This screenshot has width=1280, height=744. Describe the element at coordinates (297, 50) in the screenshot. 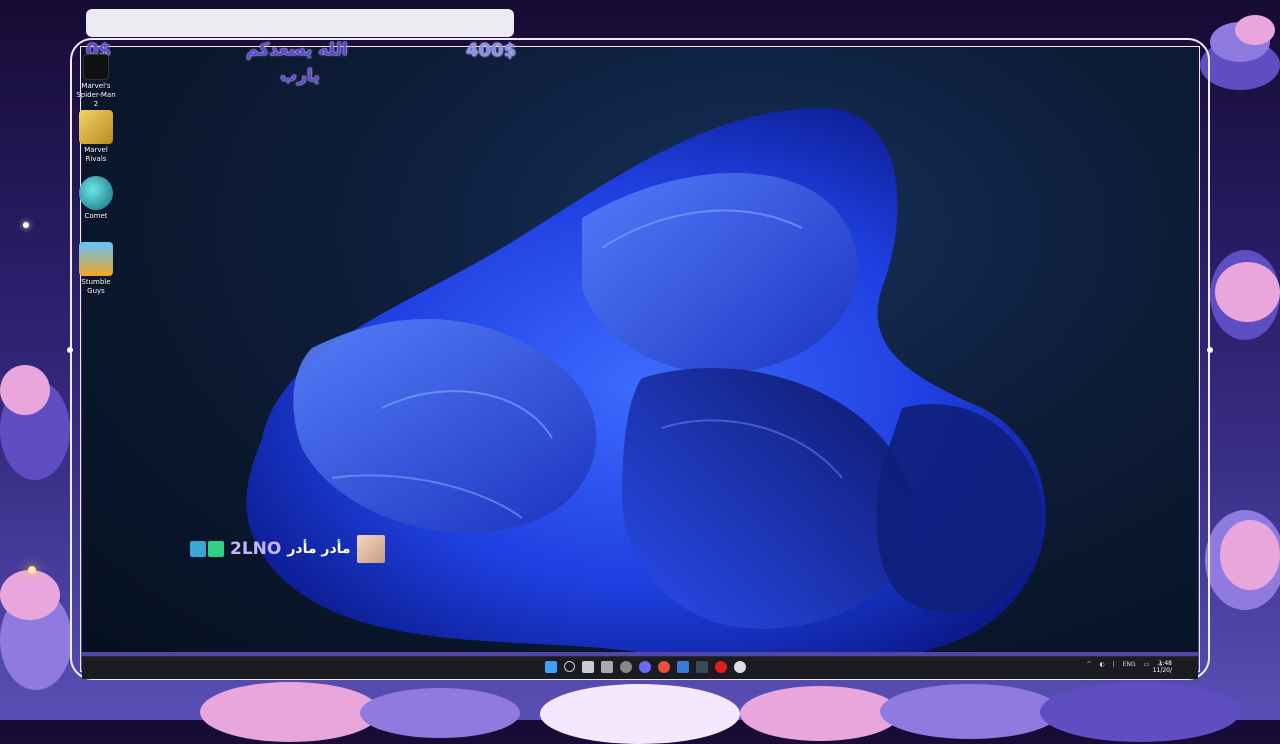

I see `arabic-thanks-line1: الله يسعدكم` at that location.